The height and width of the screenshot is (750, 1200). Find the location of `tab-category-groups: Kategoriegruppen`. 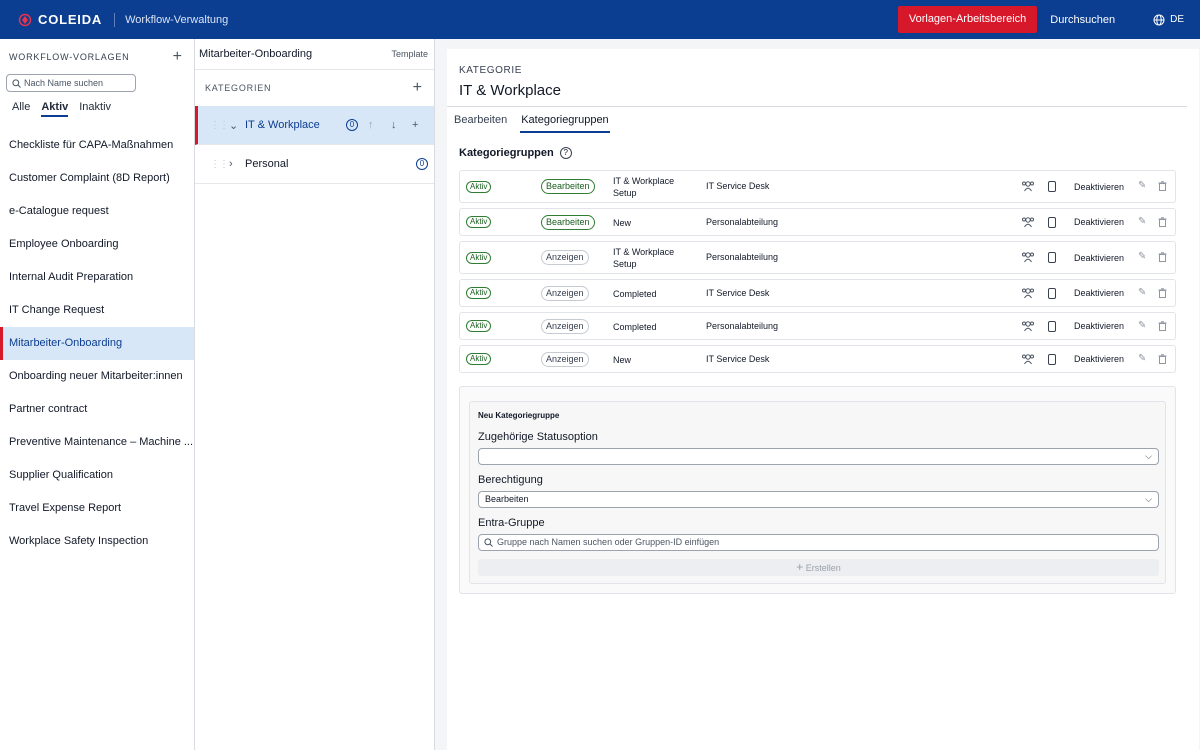

tab-category-groups: Kategoriegruppen is located at coordinates (565, 122).